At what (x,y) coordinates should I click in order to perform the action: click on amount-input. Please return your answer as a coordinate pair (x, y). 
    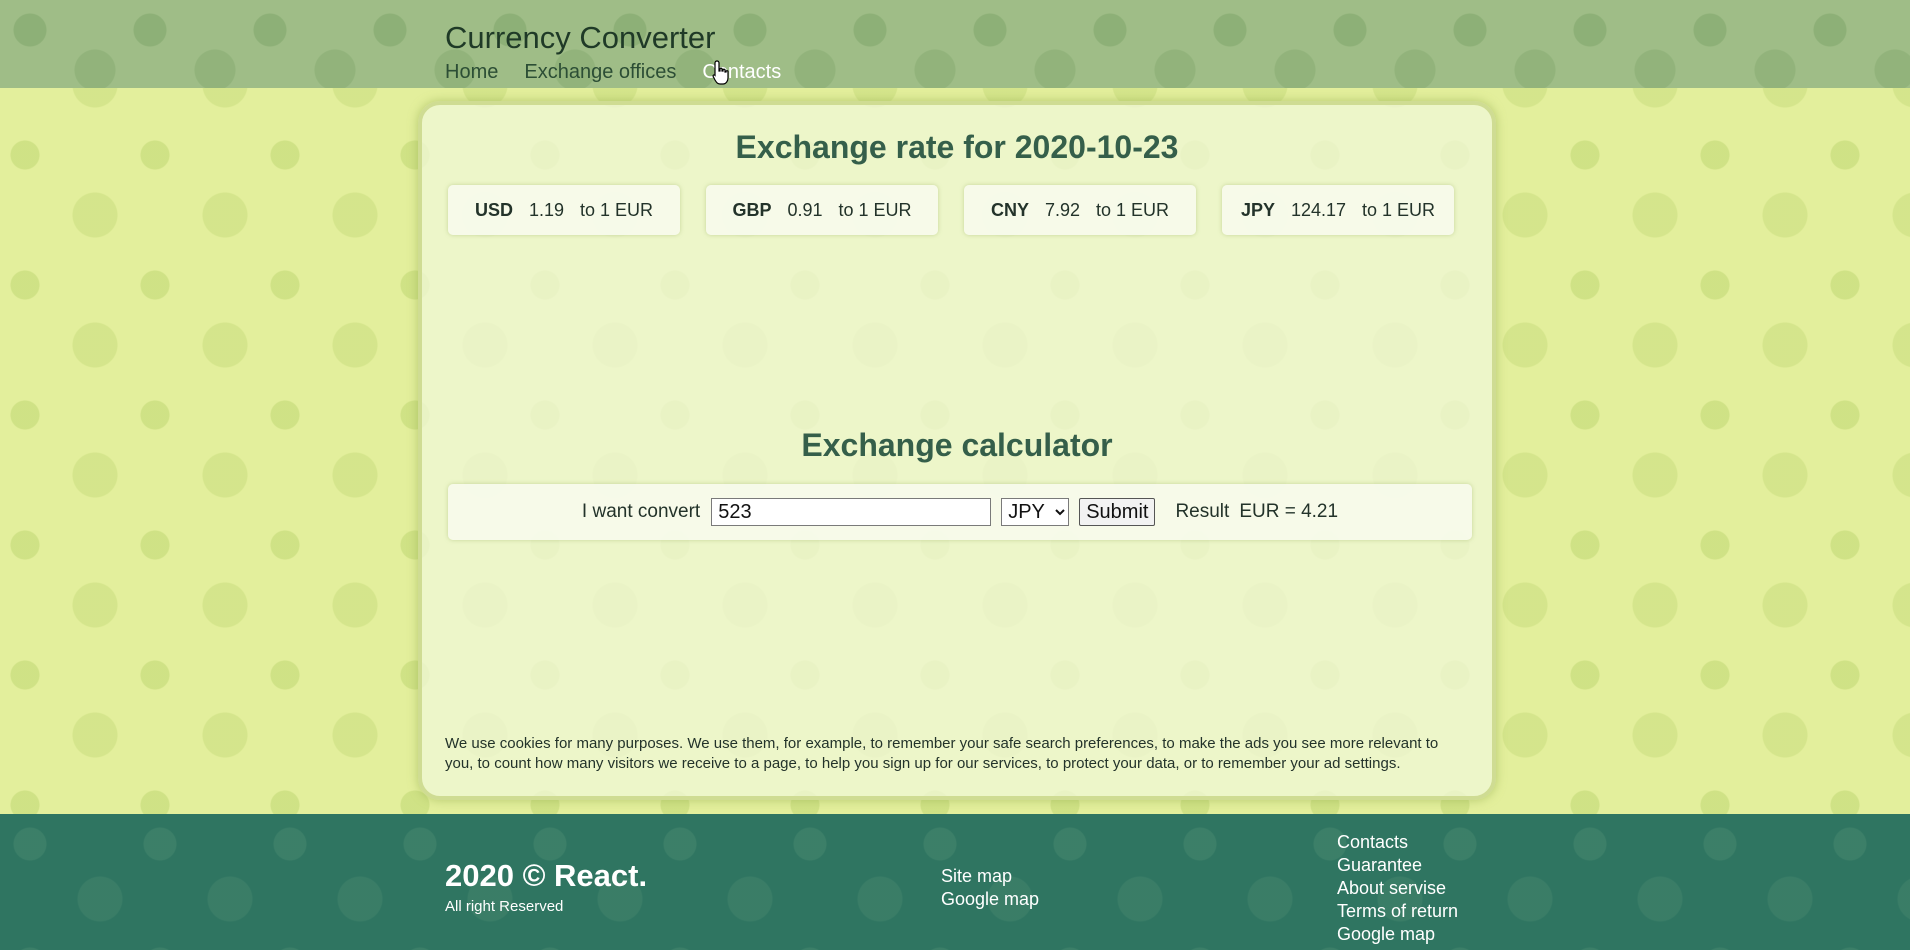
    Looking at the image, I should click on (851, 512).